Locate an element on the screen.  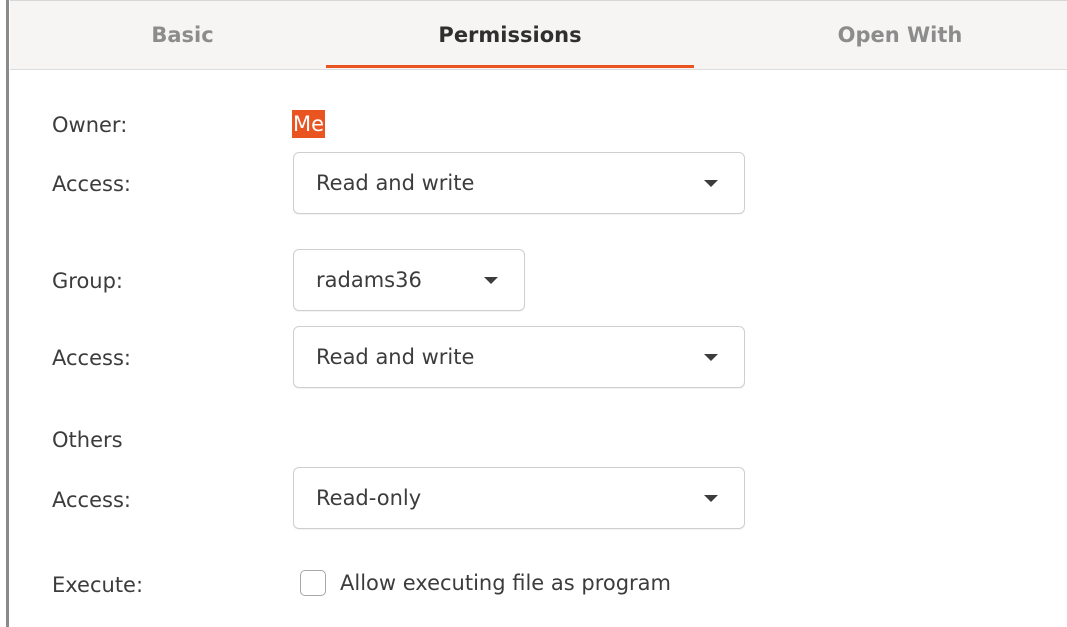
owner-access-label: Access: is located at coordinates (91, 184).